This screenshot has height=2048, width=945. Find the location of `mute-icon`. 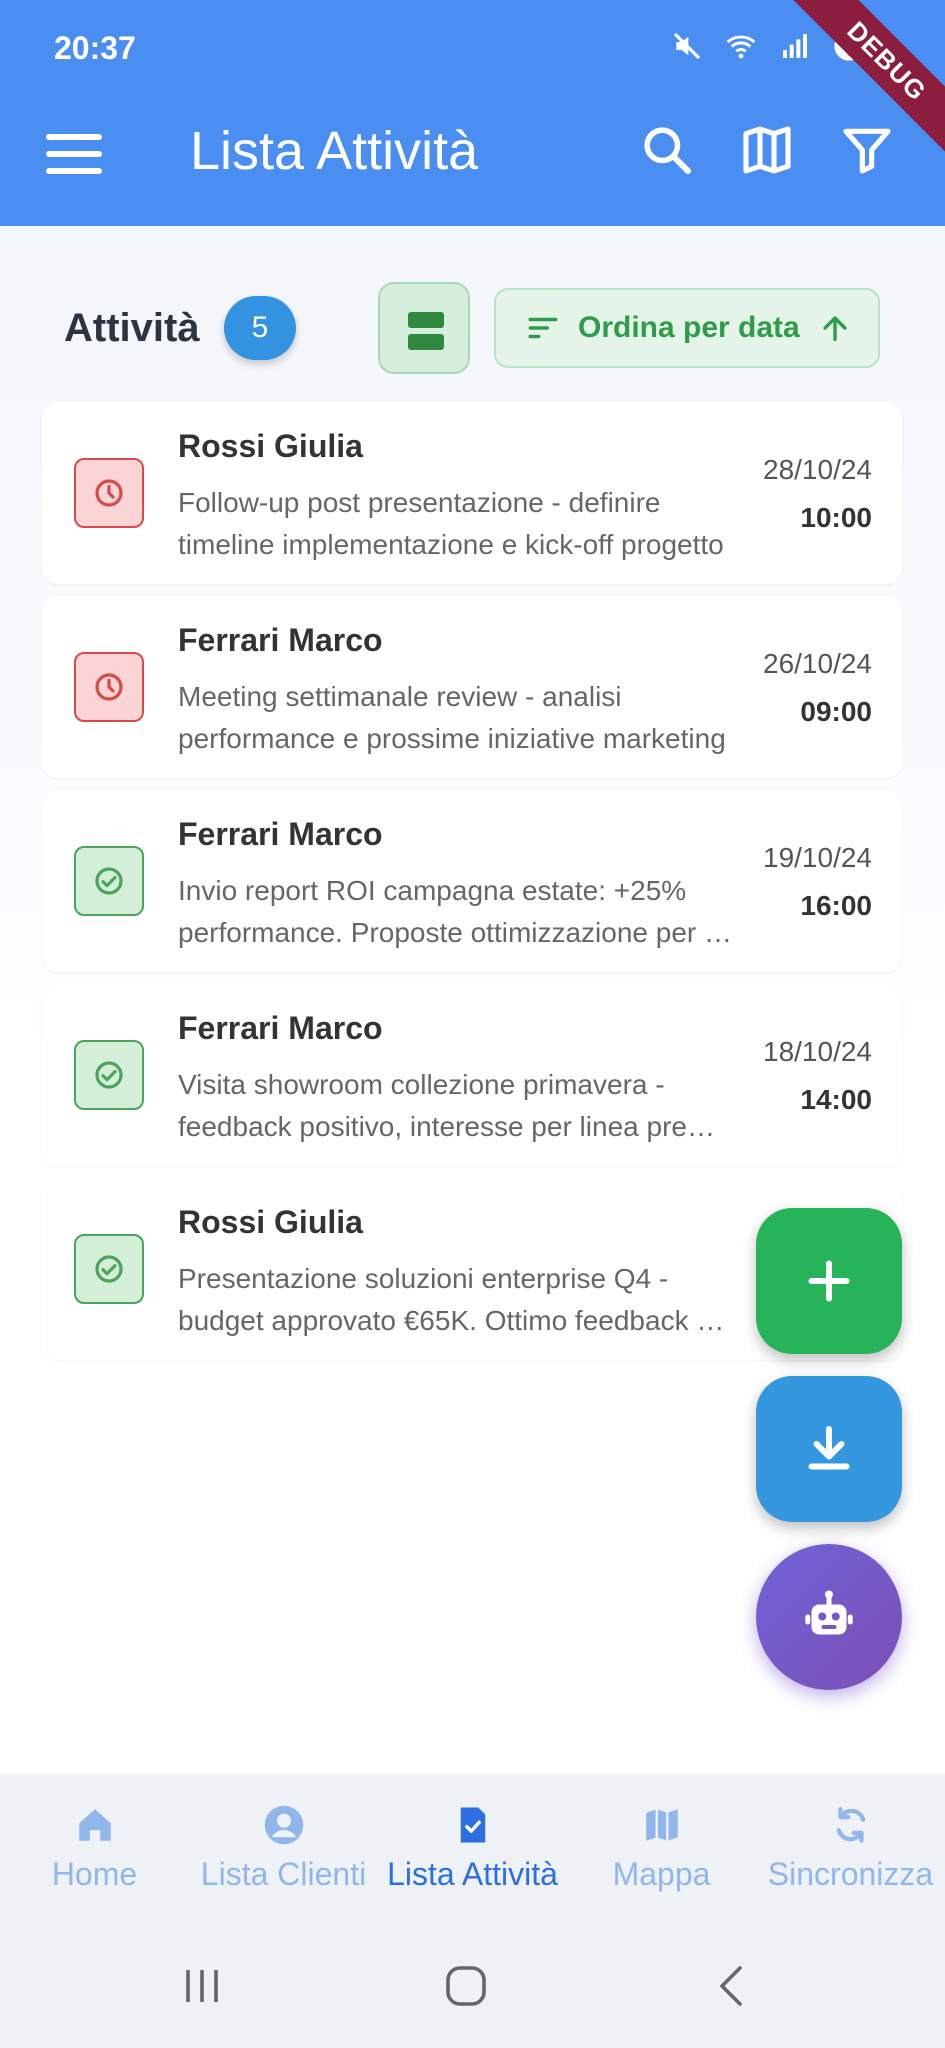

mute-icon is located at coordinates (687, 46).